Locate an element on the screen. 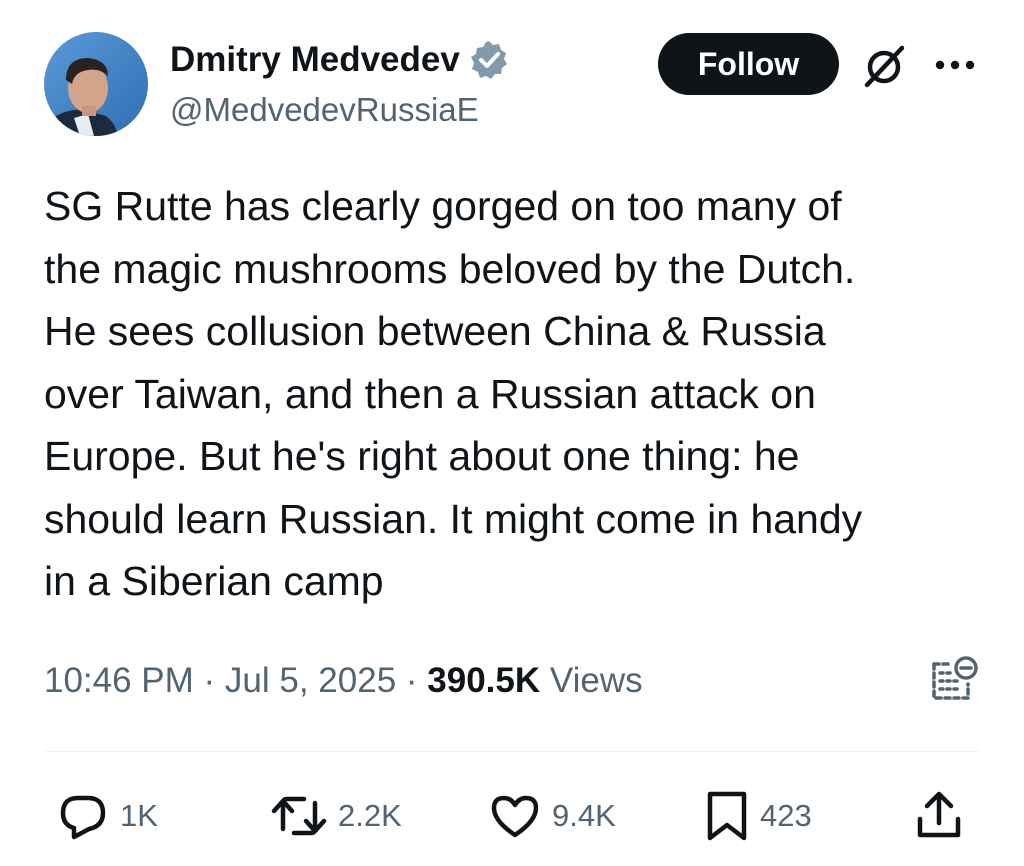 The height and width of the screenshot is (866, 1024). tweet-text-line: in a Siberian camp is located at coordinates (214, 581).